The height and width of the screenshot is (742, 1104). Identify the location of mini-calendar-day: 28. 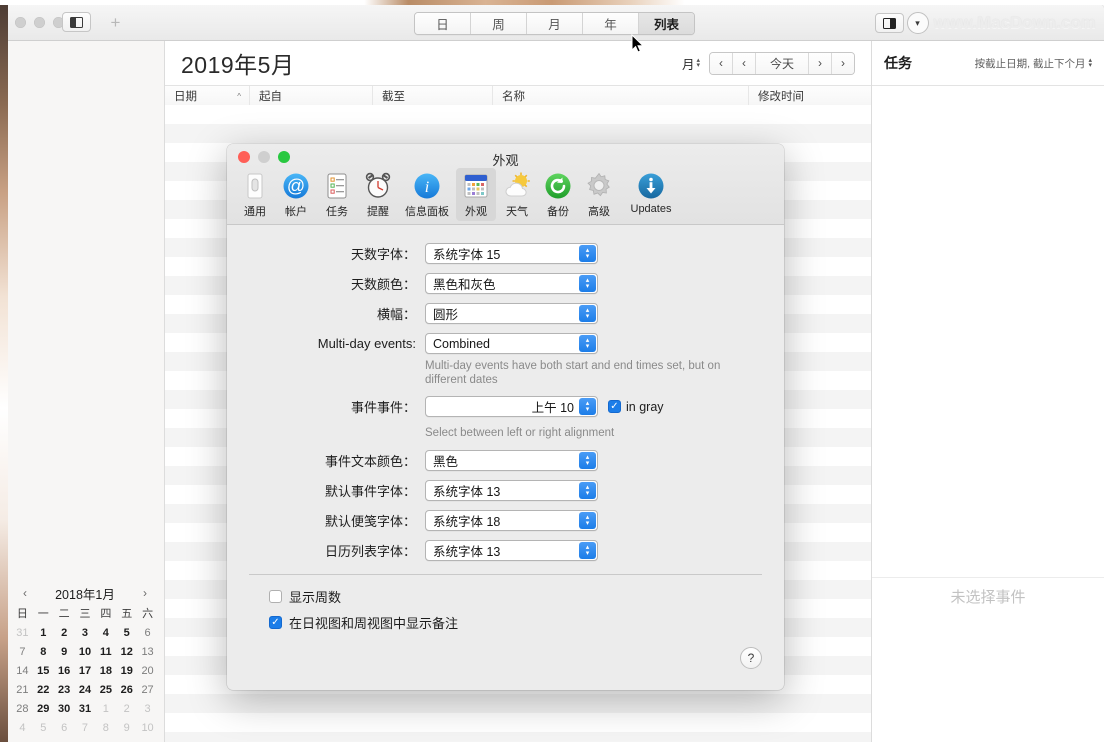
(22, 709).